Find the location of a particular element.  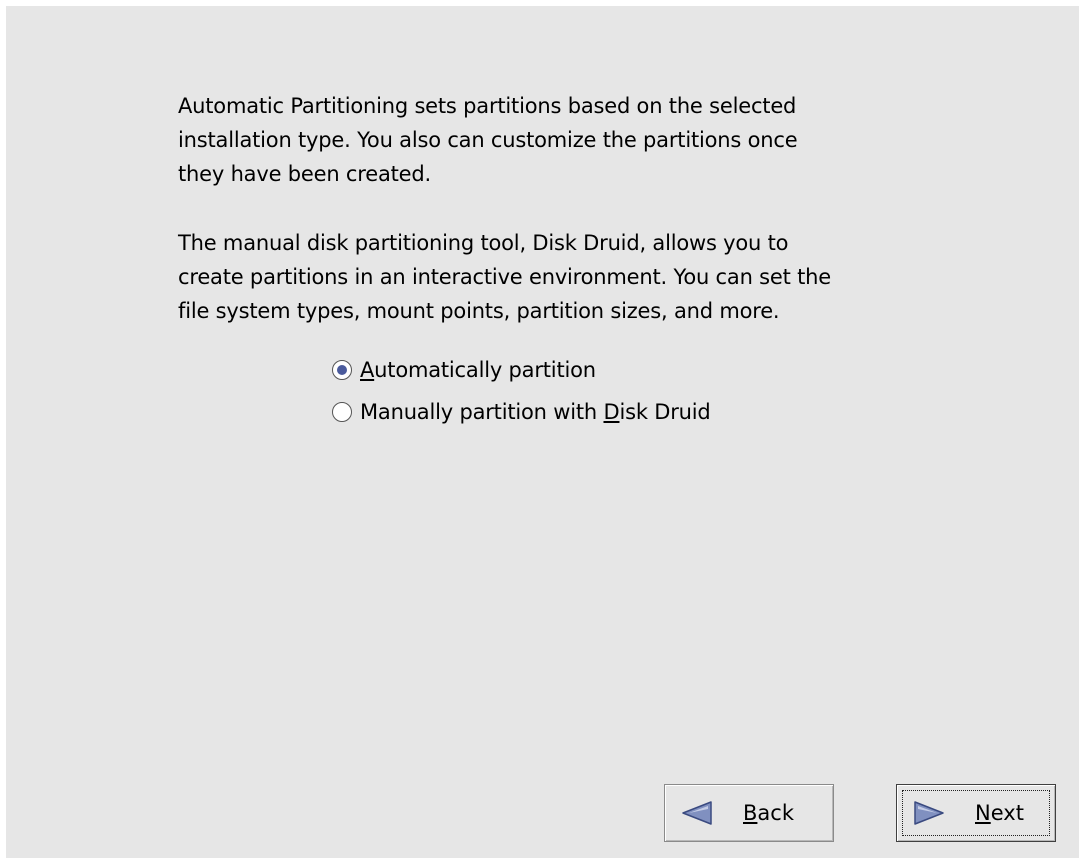

label-text: Manually partition with is located at coordinates (482, 412).